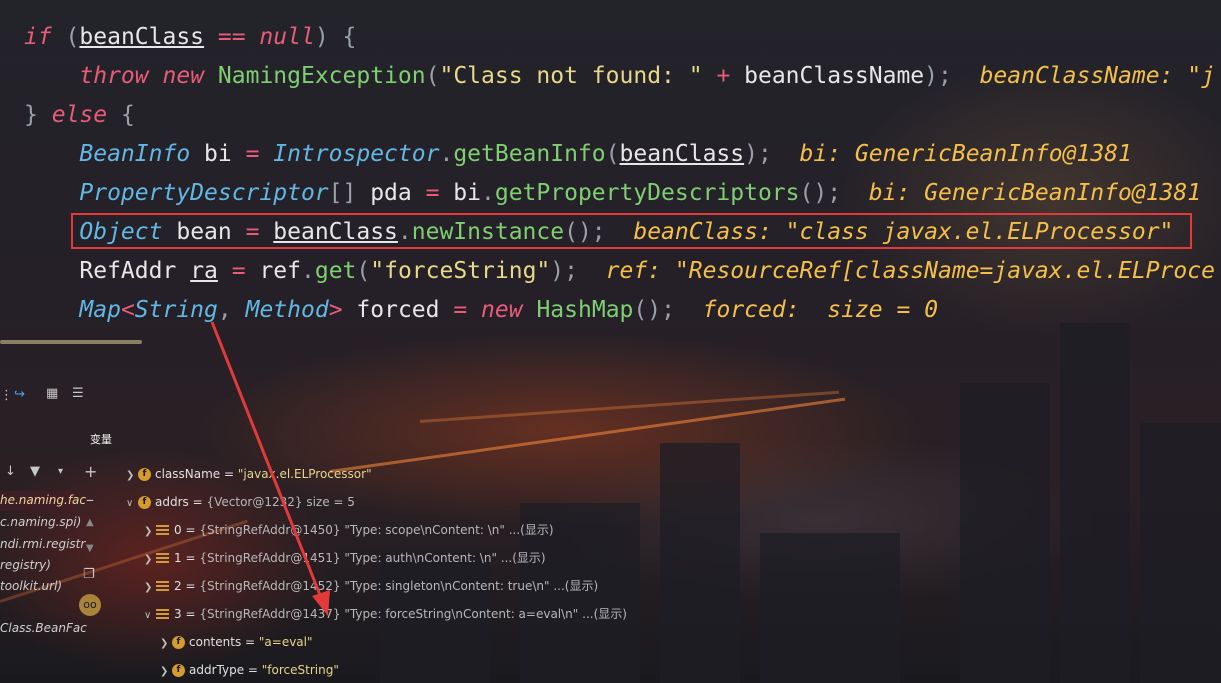 The height and width of the screenshot is (683, 1221). I want to click on annotation-arrow-line, so click(267, 461).